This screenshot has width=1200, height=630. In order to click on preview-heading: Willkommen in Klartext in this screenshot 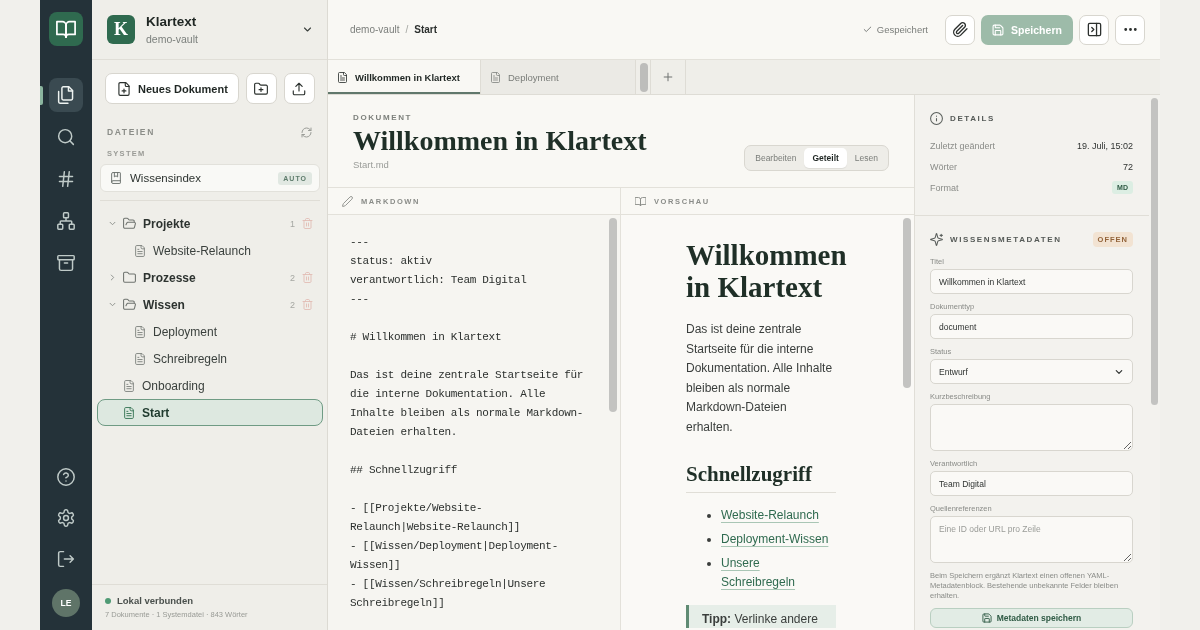, I will do `click(767, 271)`.